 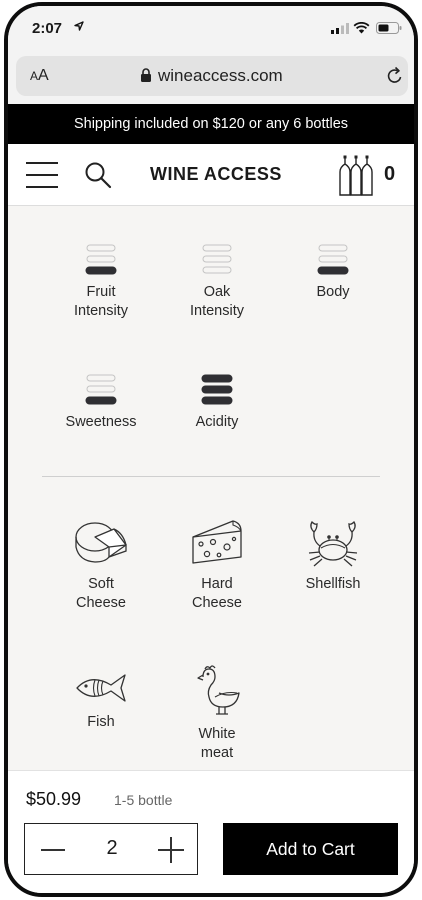 I want to click on browser-bar: AA wineaccess.com, so click(x=211, y=77).